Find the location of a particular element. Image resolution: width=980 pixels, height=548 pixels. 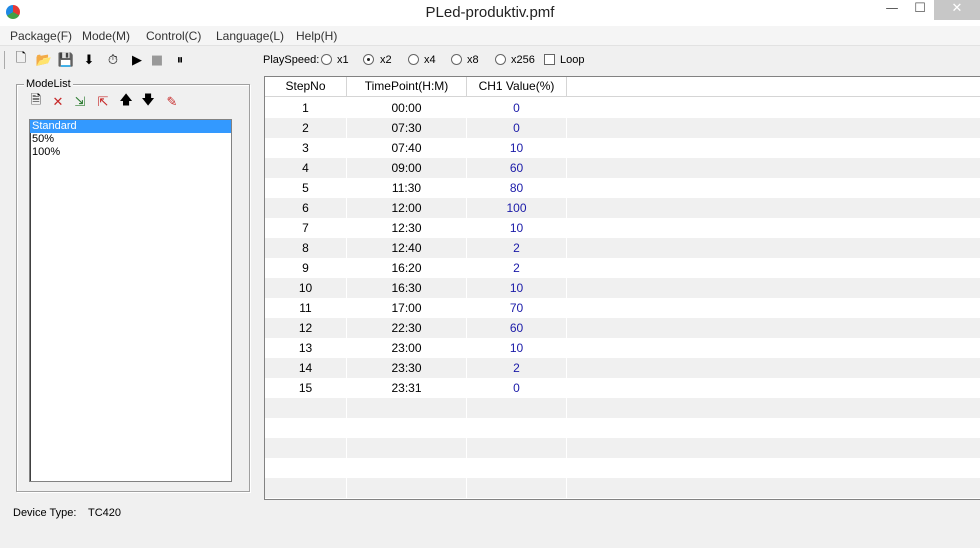

cell-step: 2 is located at coordinates (306, 128).